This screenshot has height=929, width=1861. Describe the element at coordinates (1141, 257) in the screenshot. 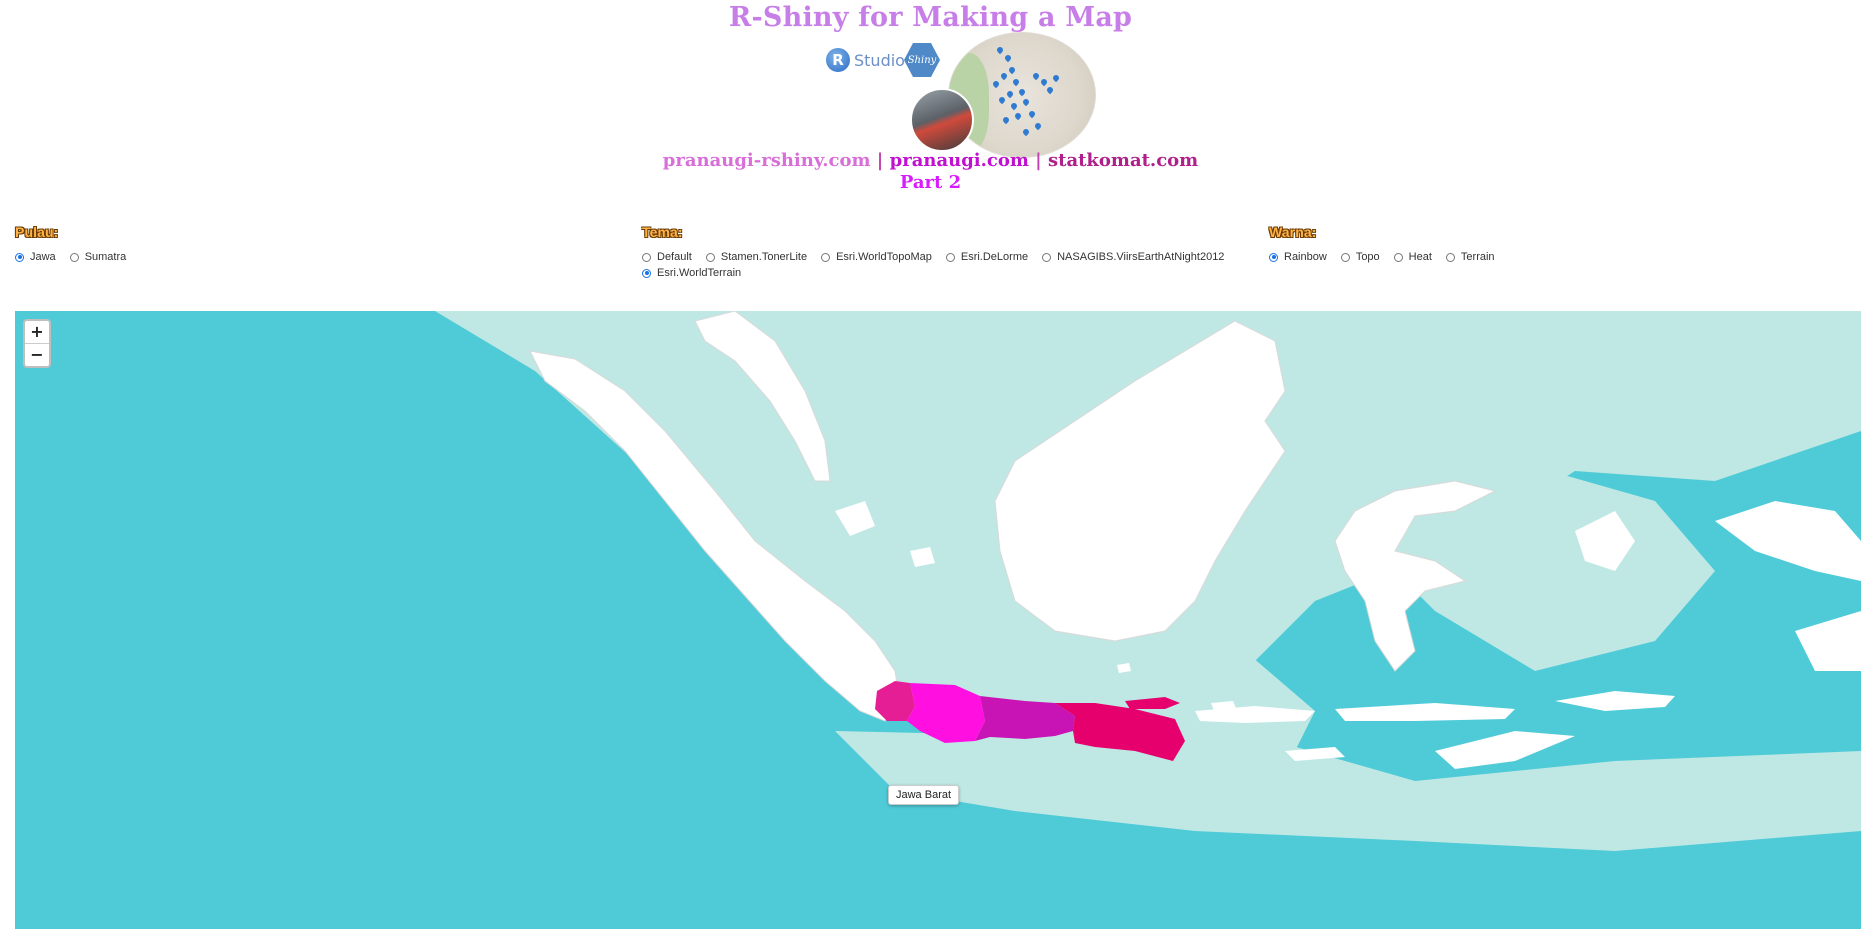

I see `tema-option-label: NASAGIBS.ViirsEarthAtNight2012` at that location.